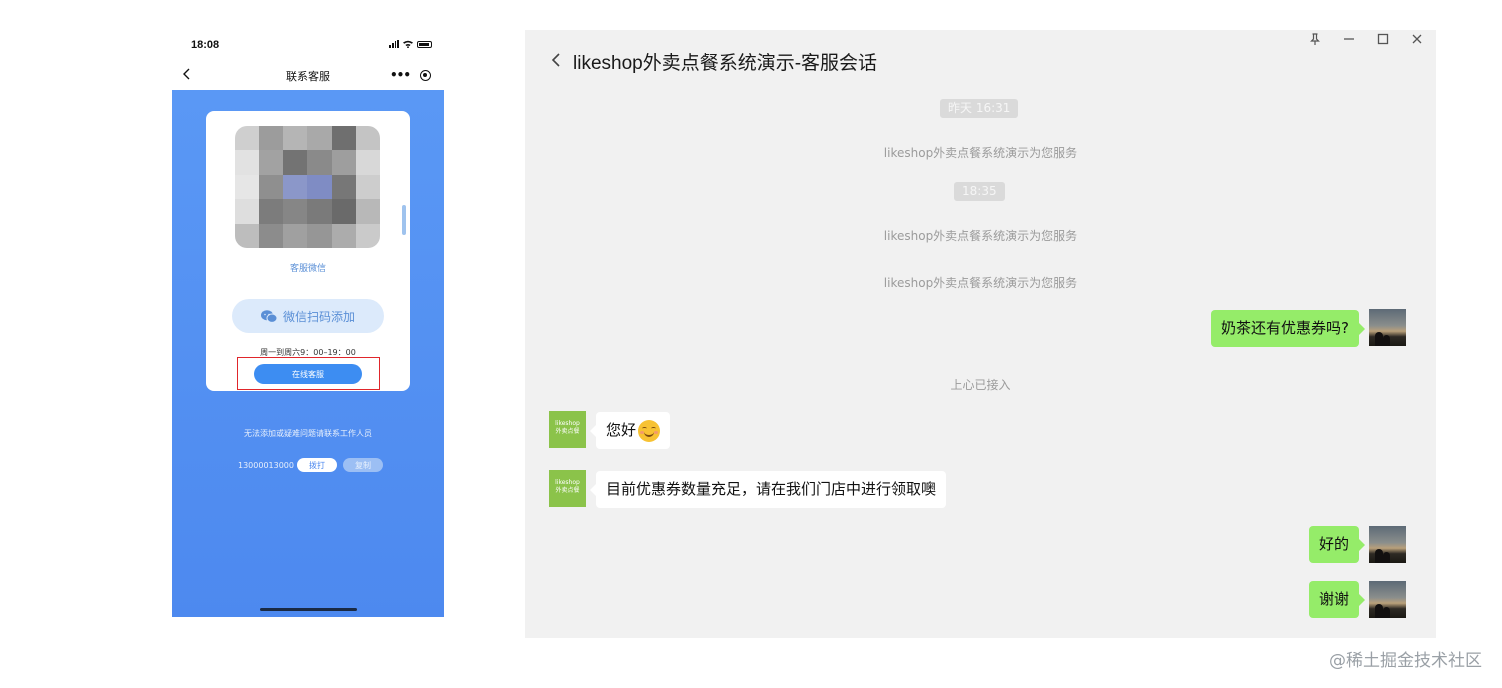 Image resolution: width=1502 pixels, height=688 pixels. What do you see at coordinates (556, 60) in the screenshot?
I see `back-icon` at bounding box center [556, 60].